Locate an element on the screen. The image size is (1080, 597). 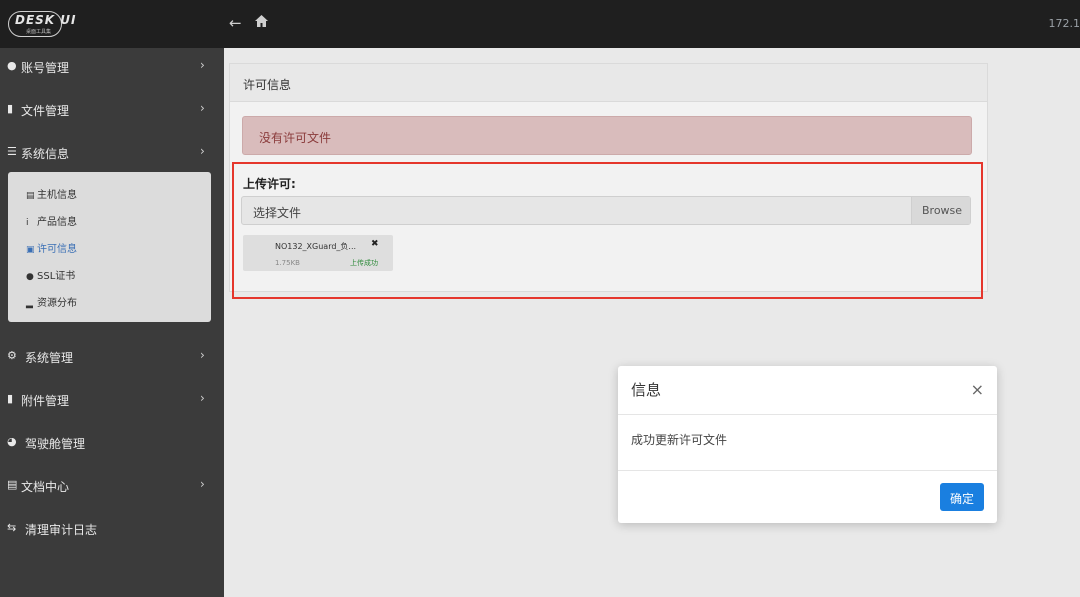
panel-header: 许可信息 is located at coordinates (608, 83).